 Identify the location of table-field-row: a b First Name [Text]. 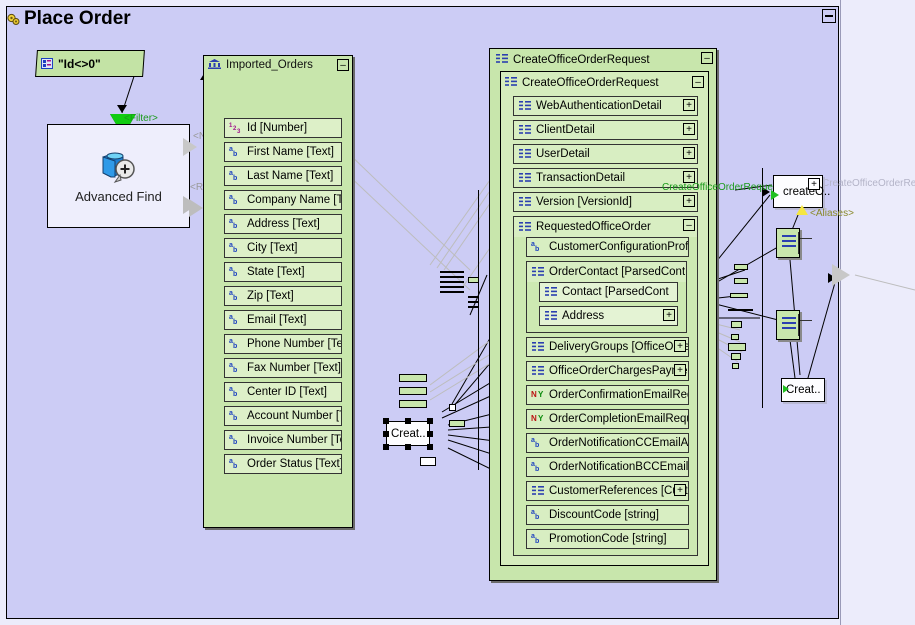
(283, 152).